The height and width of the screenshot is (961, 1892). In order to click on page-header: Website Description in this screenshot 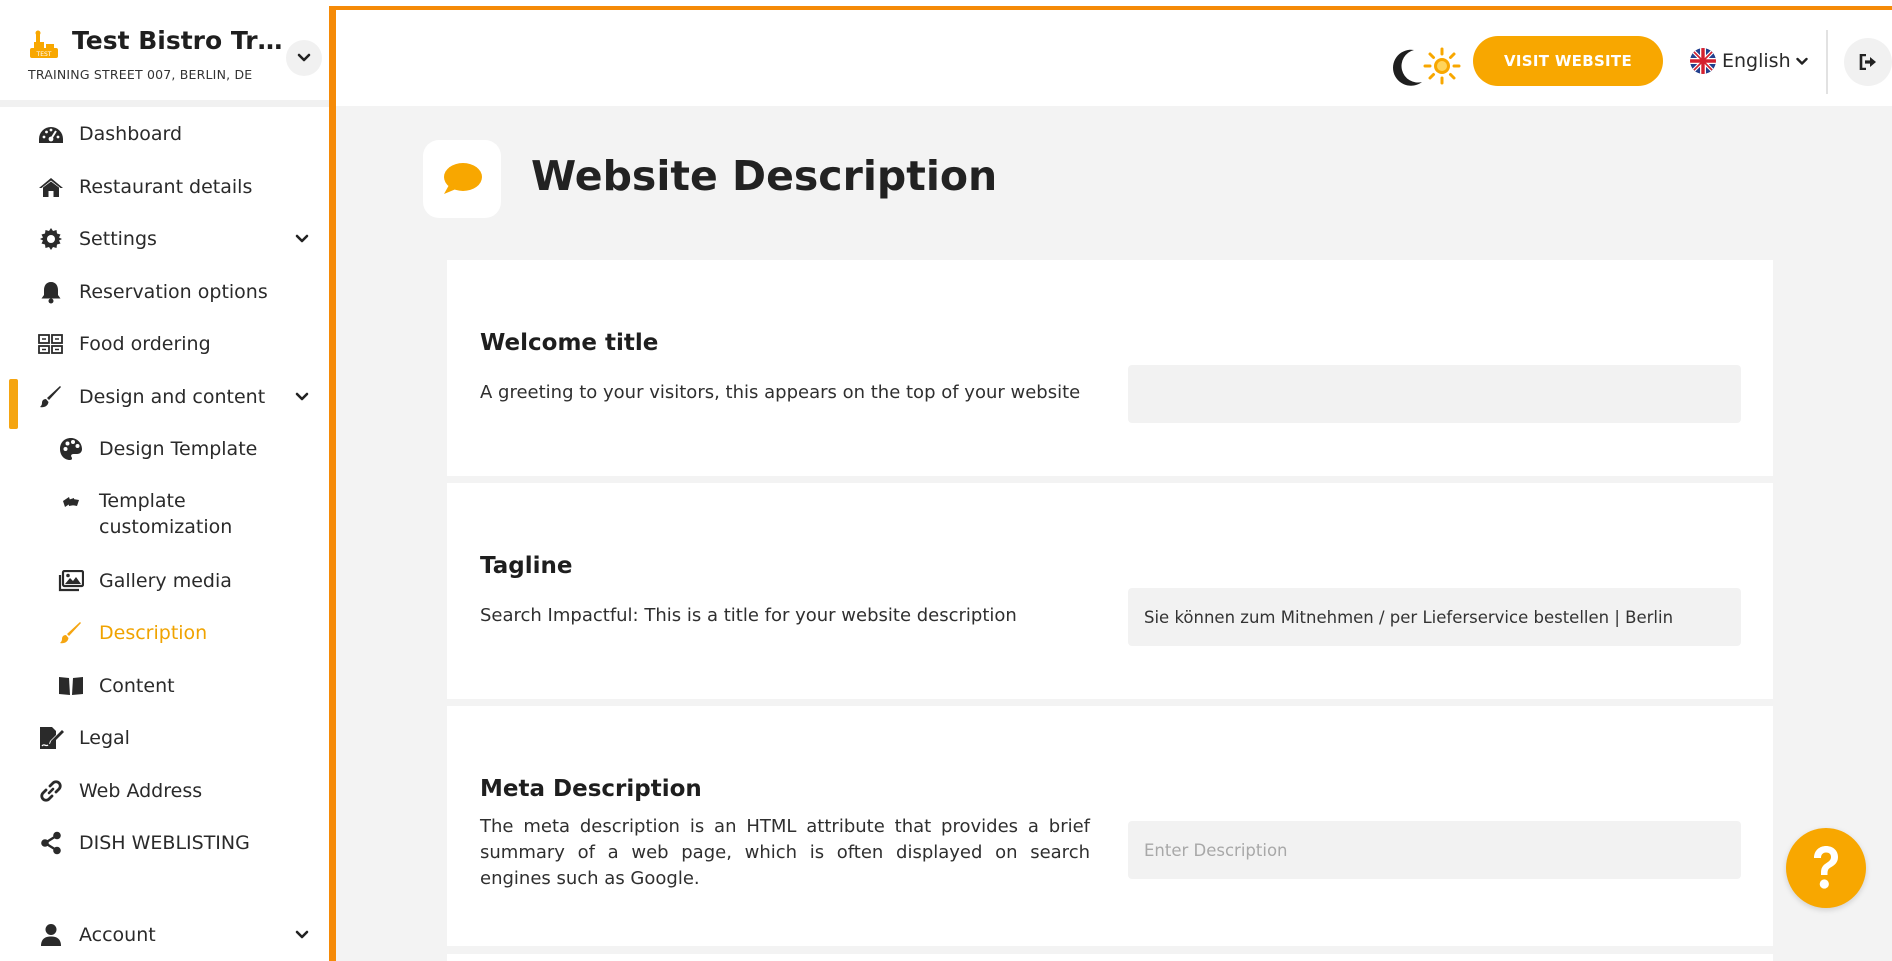, I will do `click(1114, 181)`.